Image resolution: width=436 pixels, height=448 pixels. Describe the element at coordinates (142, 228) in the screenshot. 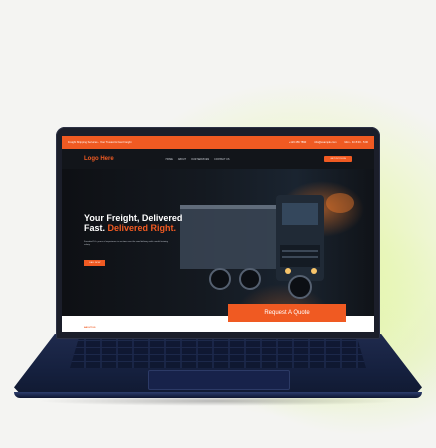

I see `hero-title-accent: Delivered Right.` at that location.